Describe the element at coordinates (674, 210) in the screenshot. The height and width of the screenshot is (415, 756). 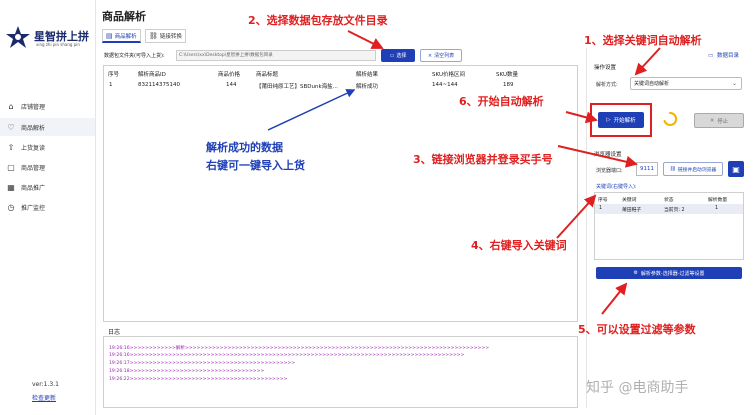
I see `kw-cell: 当前页: 2` at that location.